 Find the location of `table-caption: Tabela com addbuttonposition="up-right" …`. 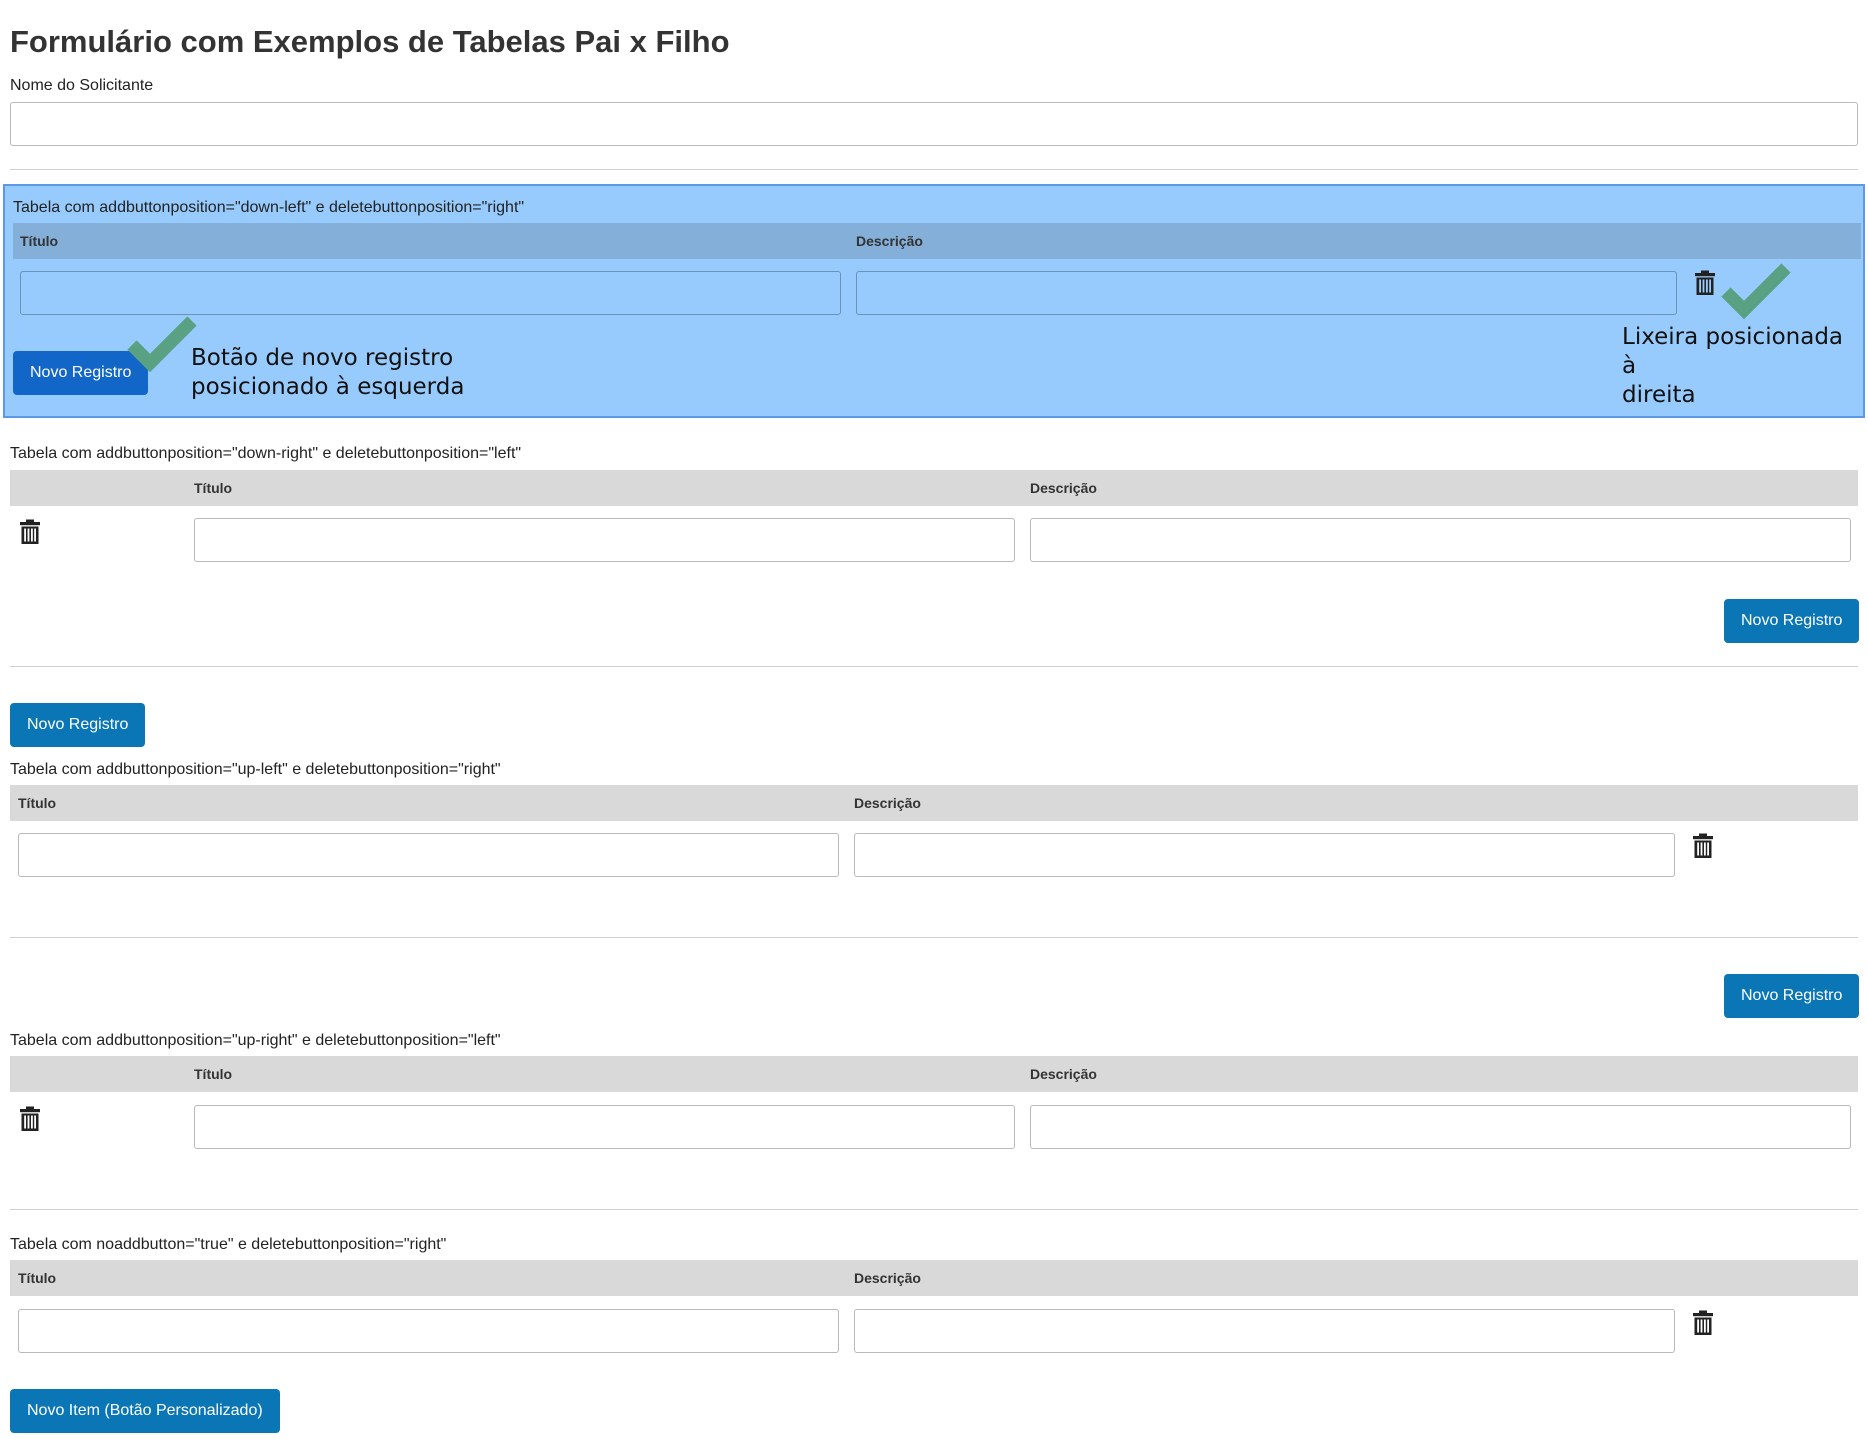

table-caption: Tabela com addbuttonposition="up-right" … is located at coordinates (255, 1040).